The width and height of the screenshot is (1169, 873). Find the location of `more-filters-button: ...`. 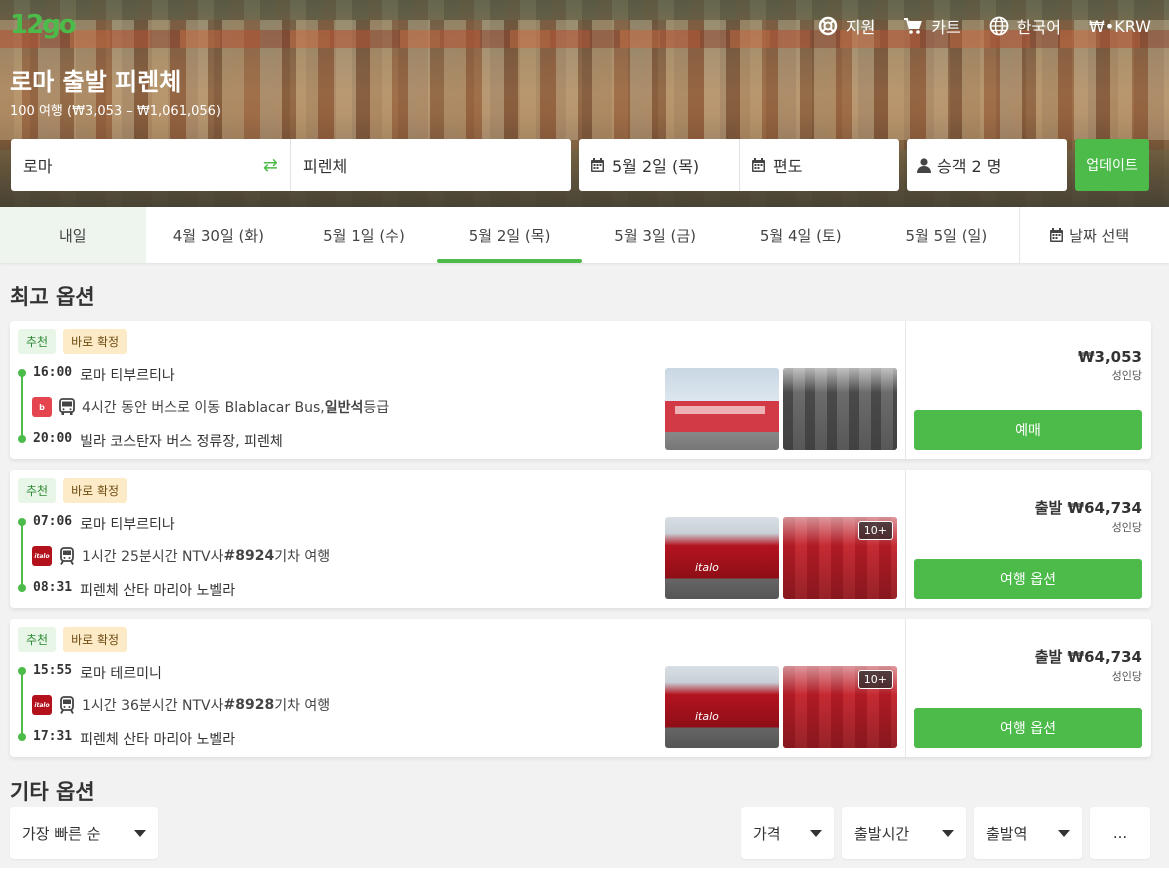

more-filters-button: ... is located at coordinates (1120, 833).